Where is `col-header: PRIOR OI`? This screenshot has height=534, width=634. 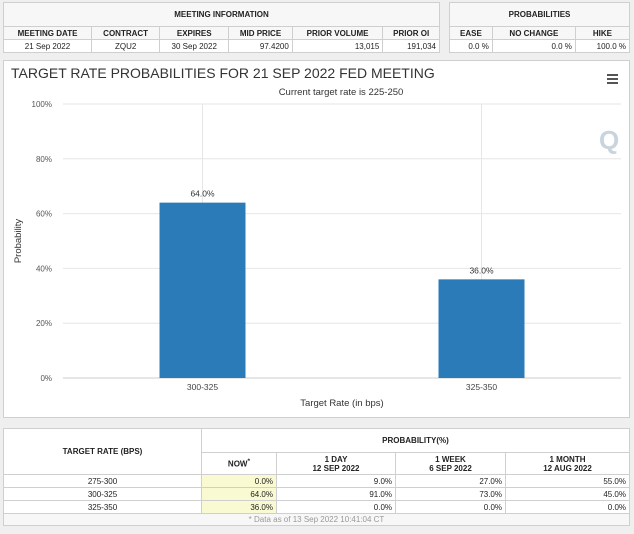
col-header: PRIOR OI is located at coordinates (411, 33).